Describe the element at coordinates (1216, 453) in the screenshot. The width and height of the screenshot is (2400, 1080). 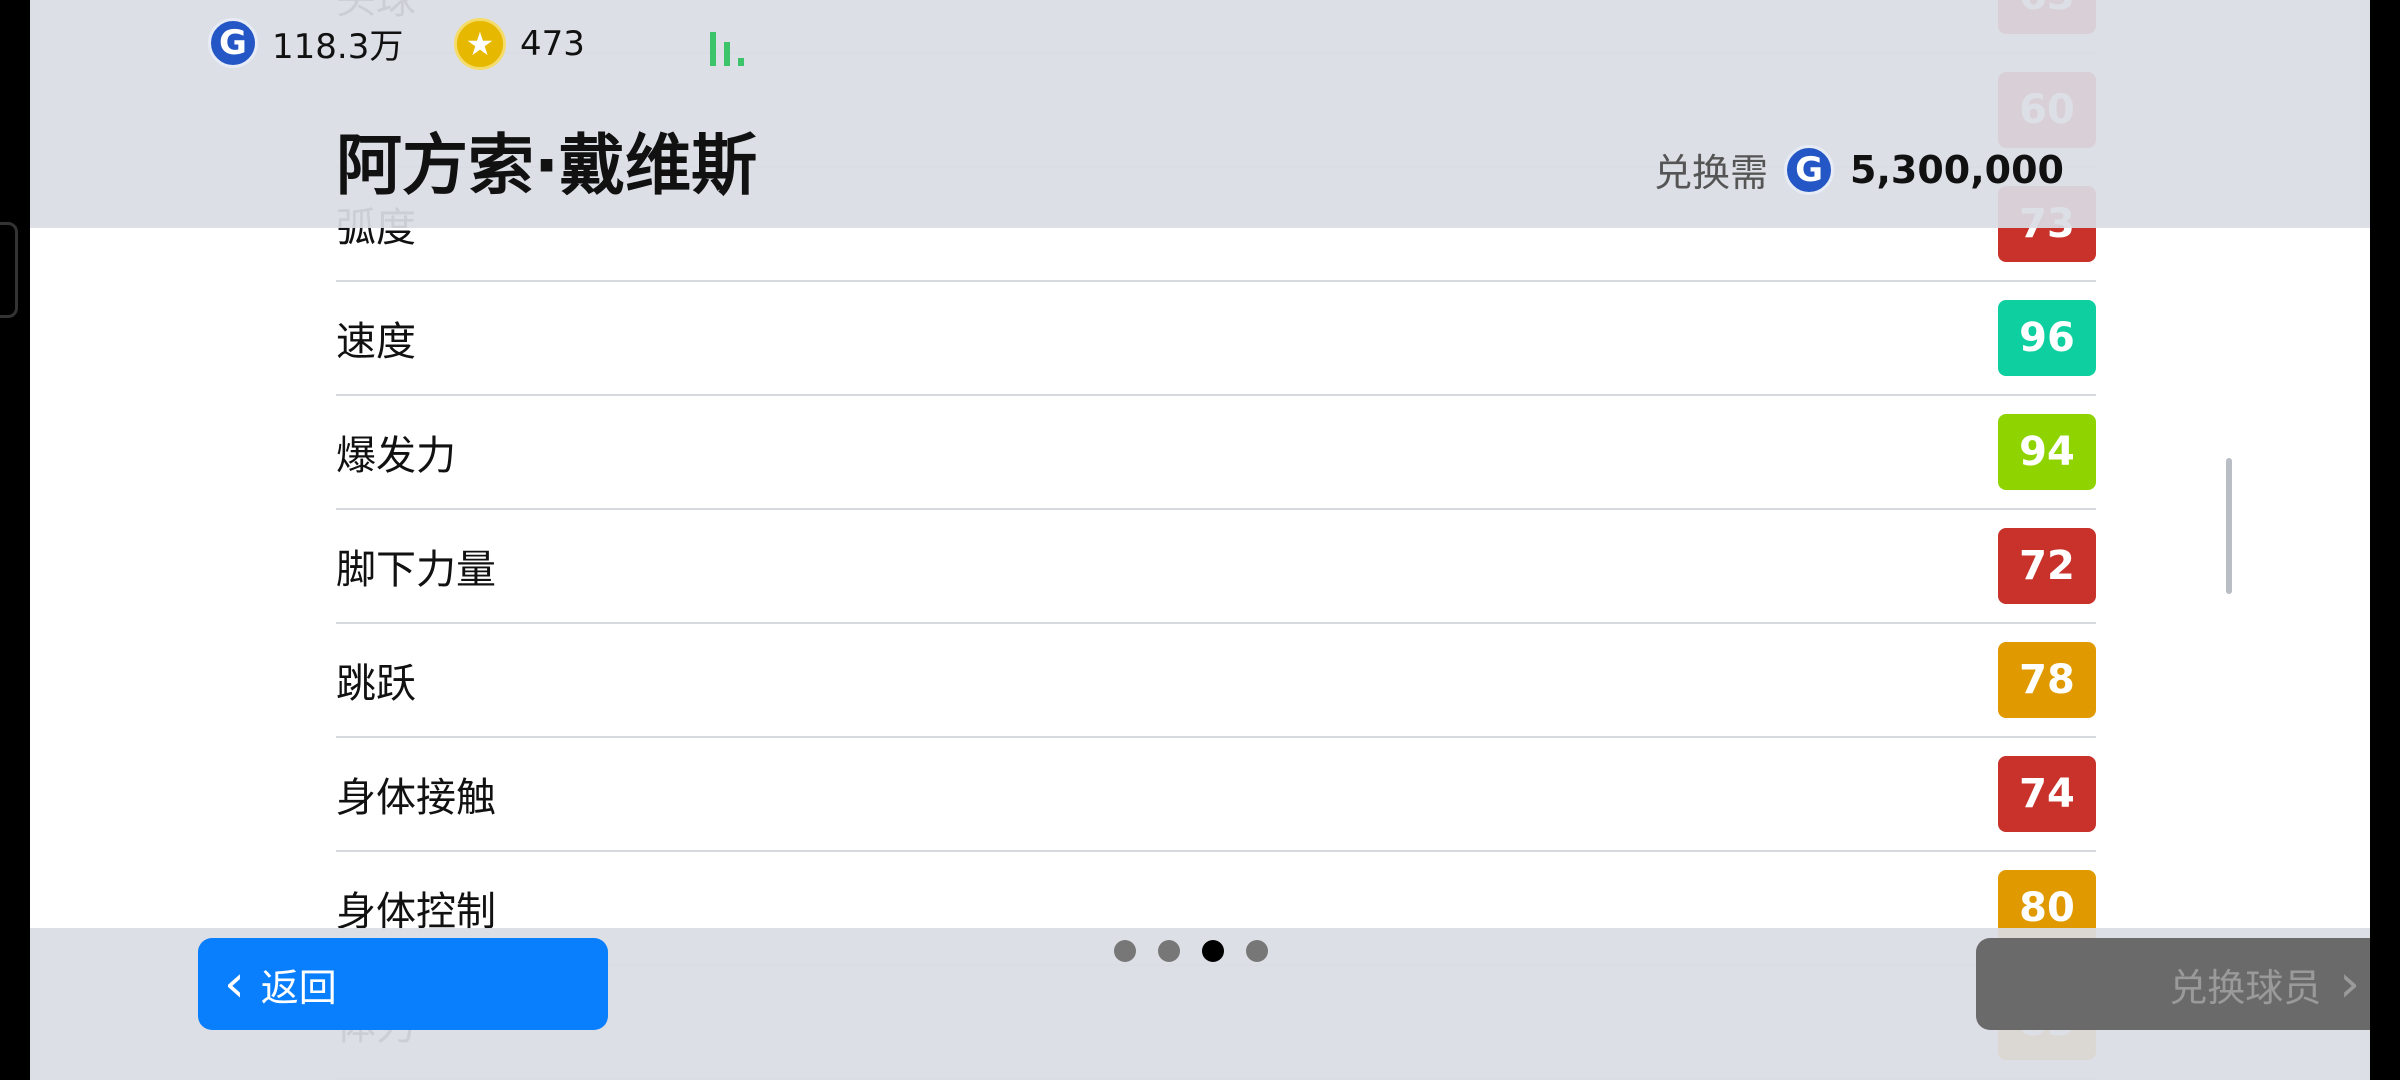
I see `stat-row: 爆发力 94` at that location.